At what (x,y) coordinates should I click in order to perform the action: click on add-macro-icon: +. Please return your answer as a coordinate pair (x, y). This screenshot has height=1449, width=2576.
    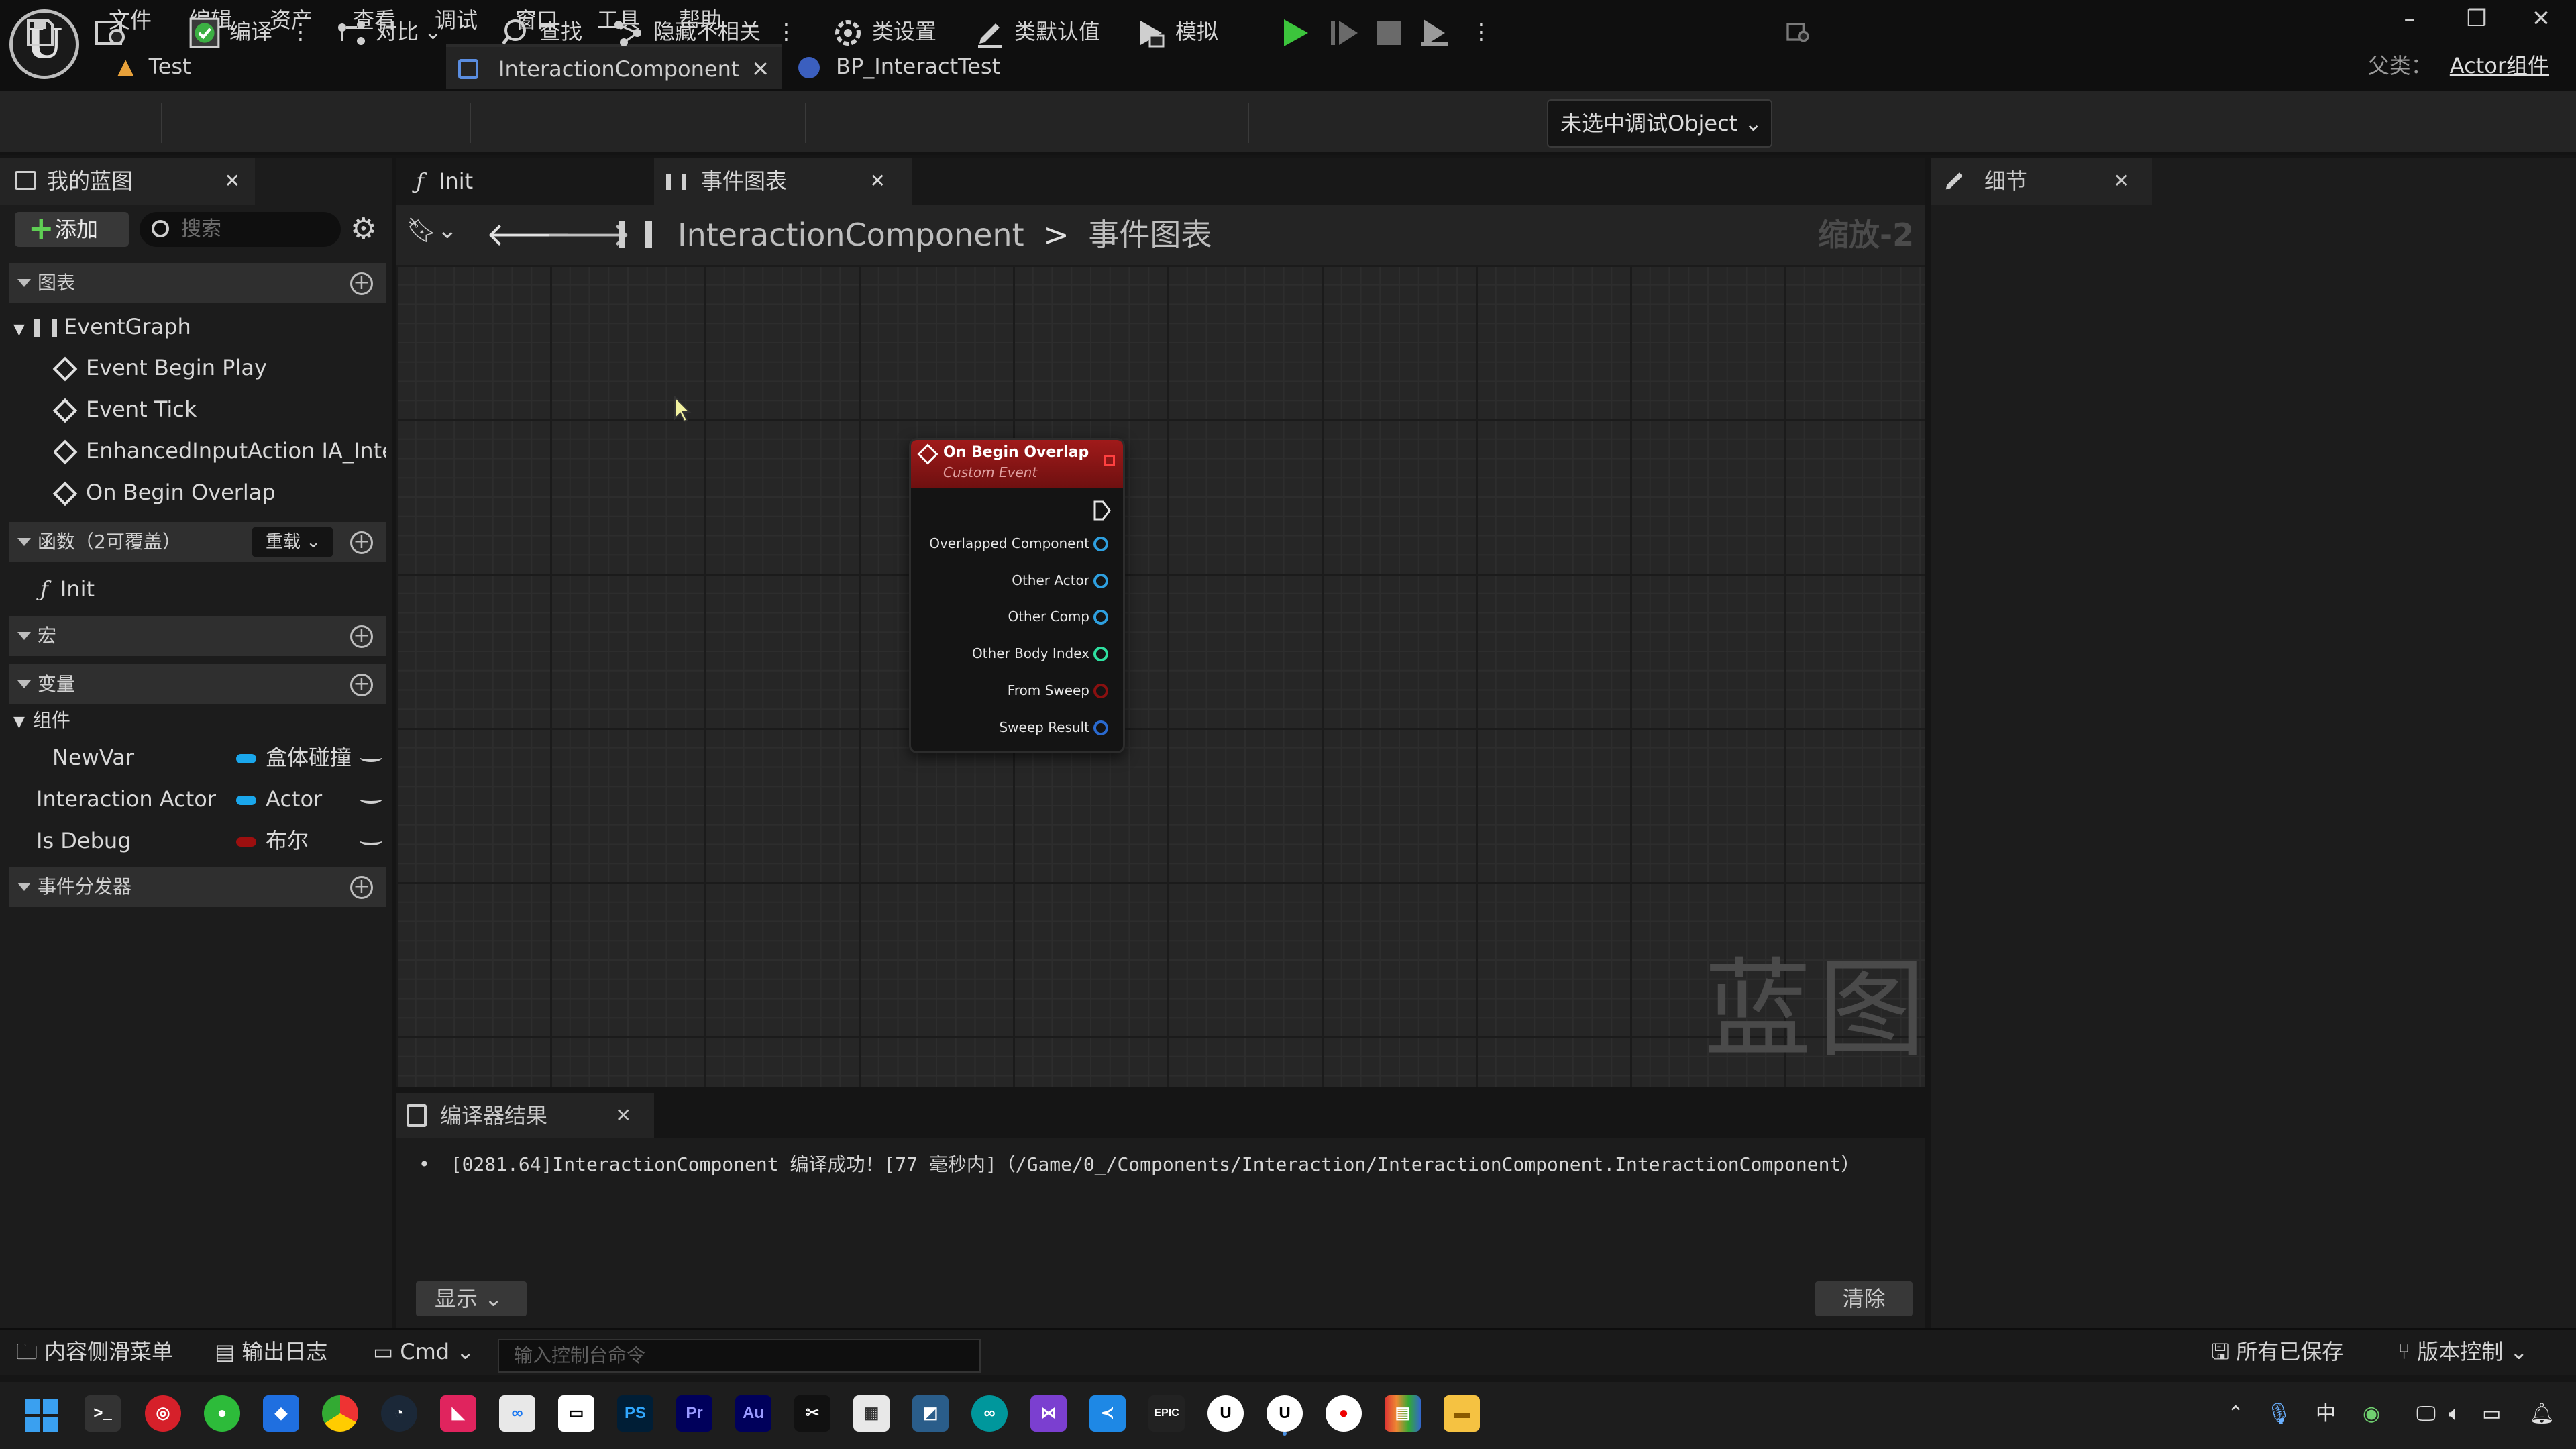
    Looking at the image, I should click on (361, 636).